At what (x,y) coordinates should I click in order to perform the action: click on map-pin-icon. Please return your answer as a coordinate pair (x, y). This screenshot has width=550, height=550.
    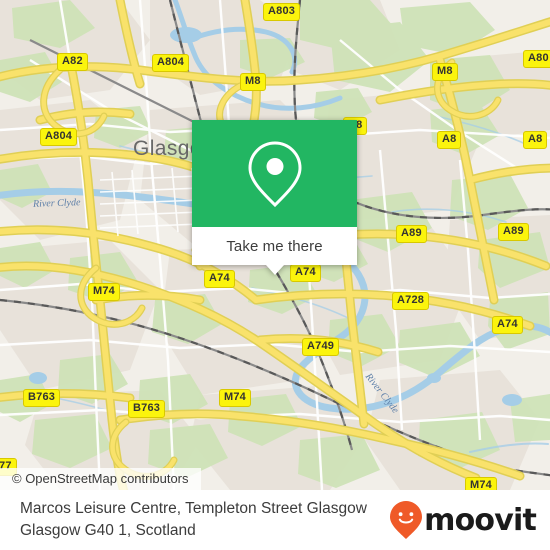
    Looking at the image, I should click on (274, 173).